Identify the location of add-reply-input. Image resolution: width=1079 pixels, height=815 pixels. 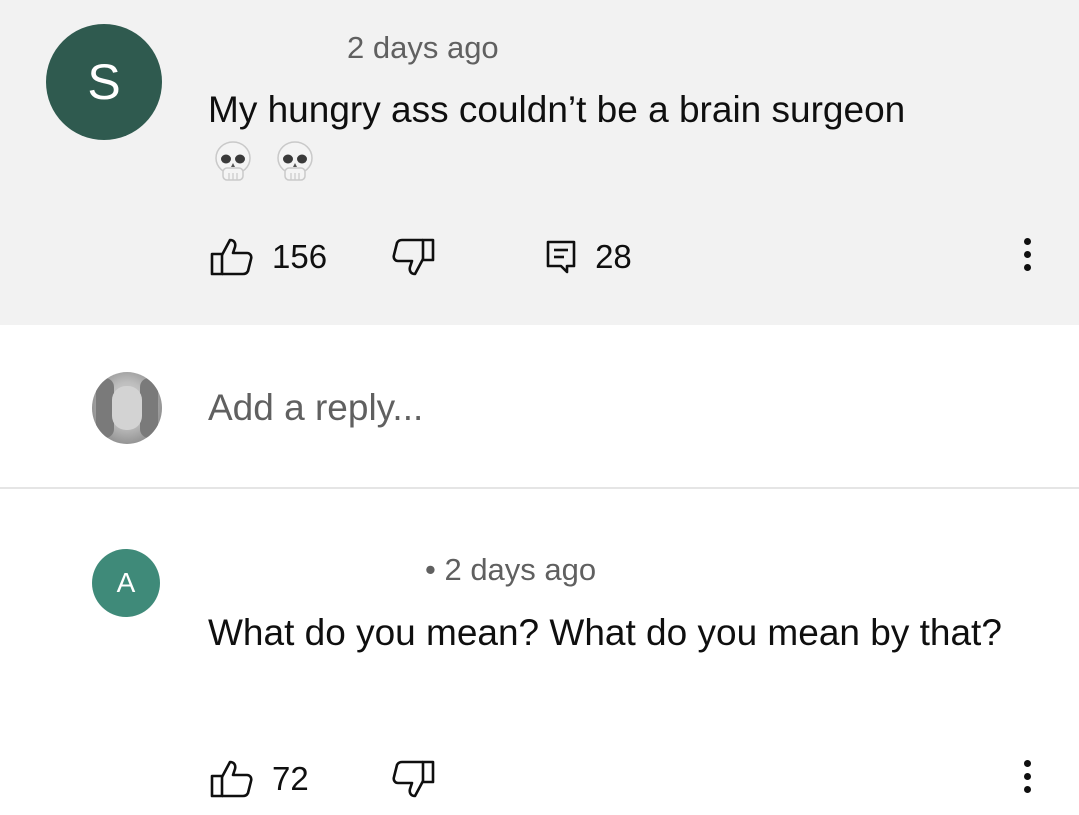
(608, 408).